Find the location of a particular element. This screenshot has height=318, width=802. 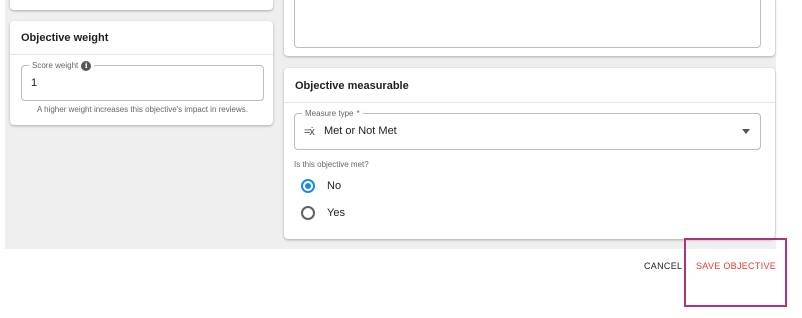

score-weight-label: Score weight is located at coordinates (55, 65).